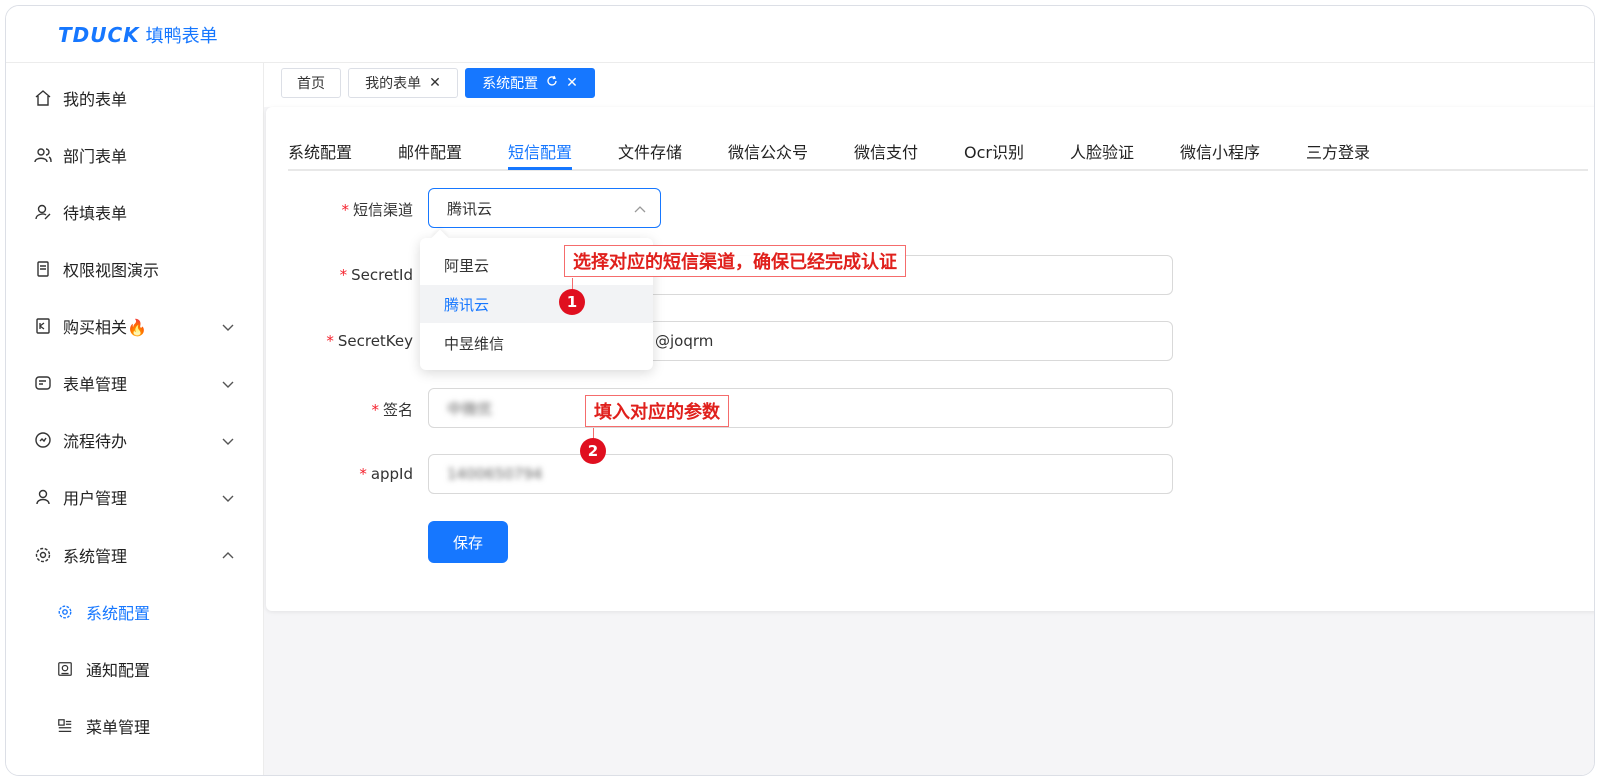 Image resolution: width=1600 pixels, height=781 pixels. I want to click on sidebar-item-workflow: 流程待办, so click(135, 440).